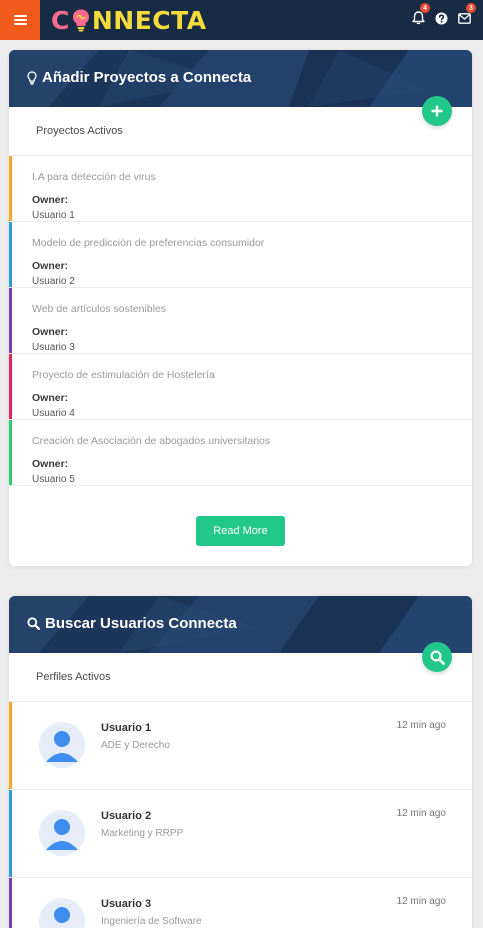 This screenshot has height=928, width=483. What do you see at coordinates (81, 20) in the screenshot?
I see `logo-bulb-icon` at bounding box center [81, 20].